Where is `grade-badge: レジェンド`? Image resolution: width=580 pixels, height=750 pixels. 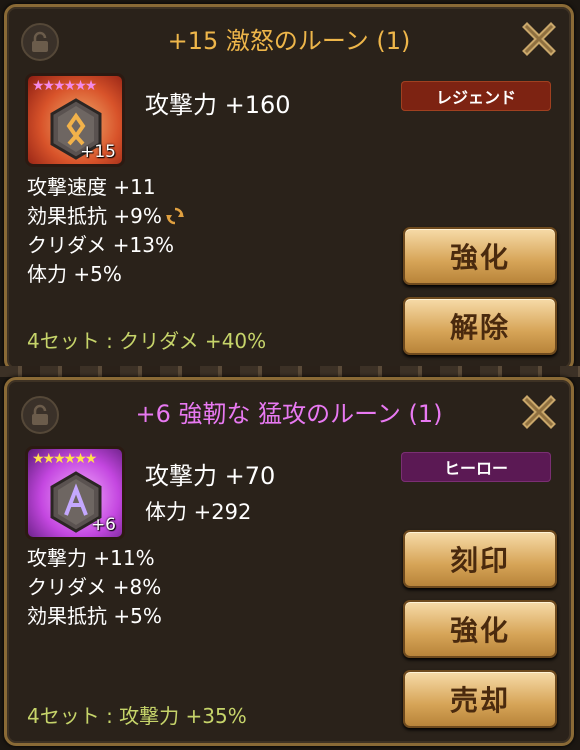 grade-badge: レジェンド is located at coordinates (476, 96).